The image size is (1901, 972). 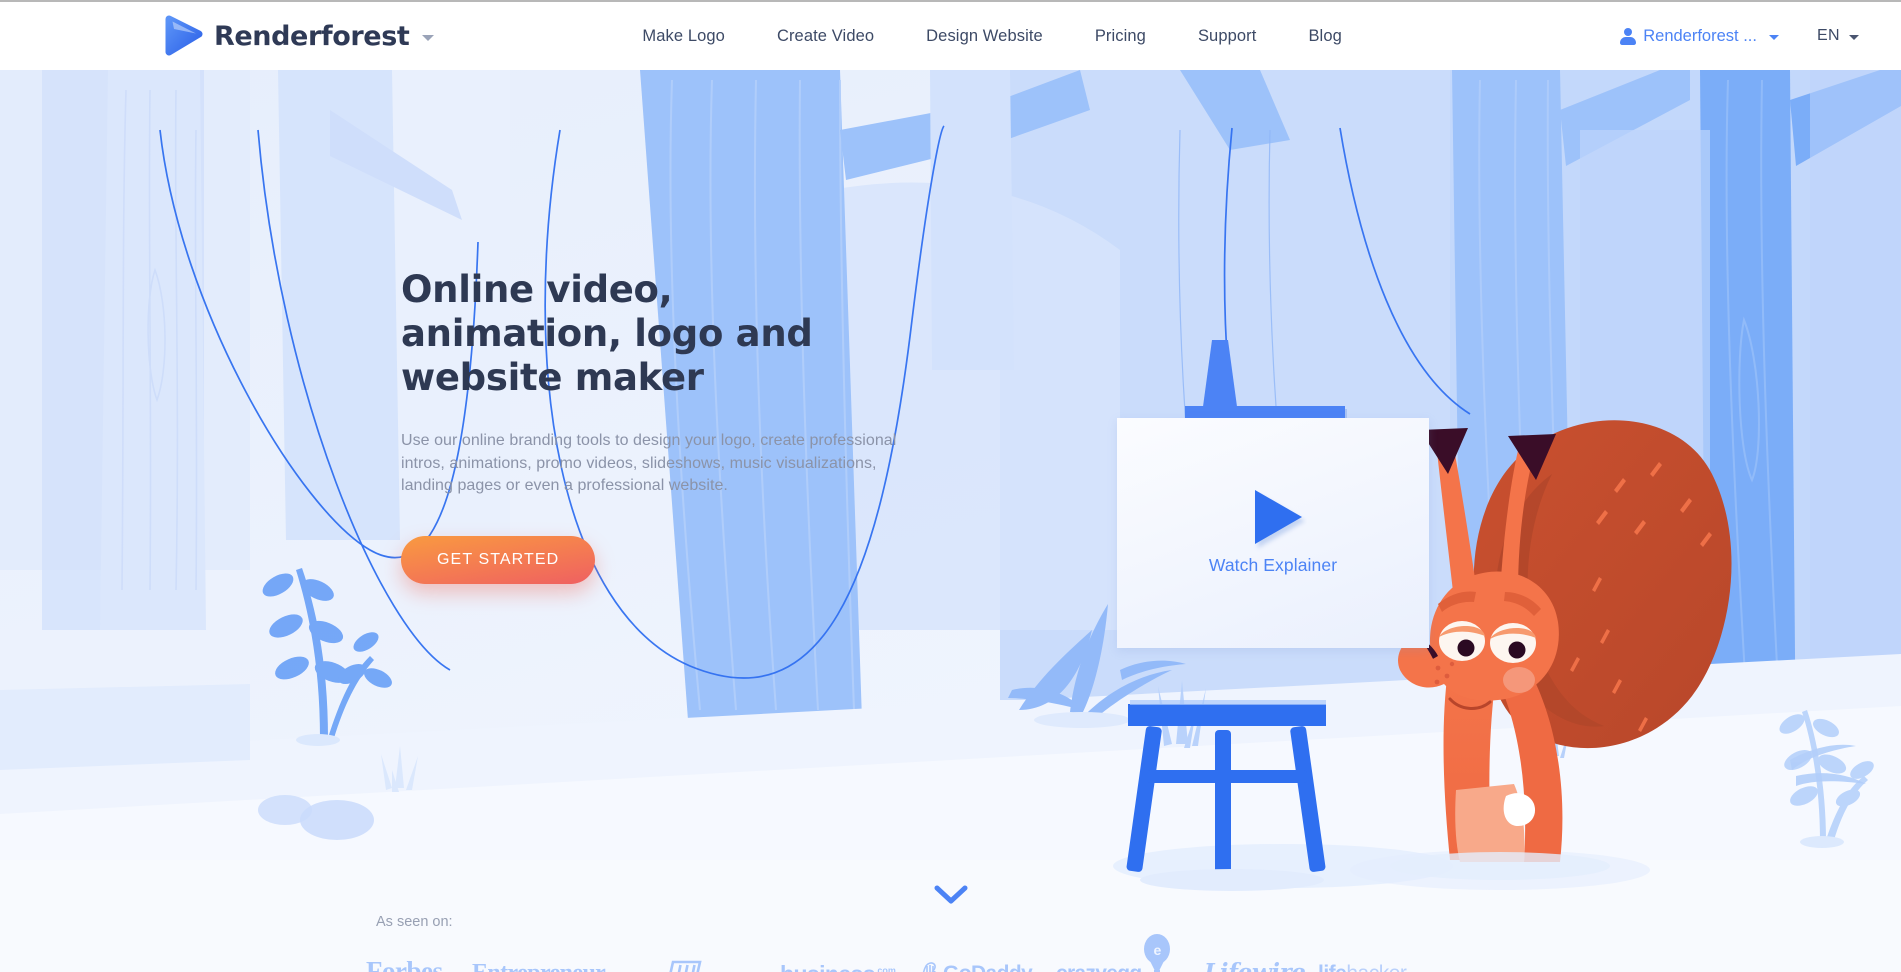 I want to click on language-chevron-down-icon, so click(x=1854, y=37).